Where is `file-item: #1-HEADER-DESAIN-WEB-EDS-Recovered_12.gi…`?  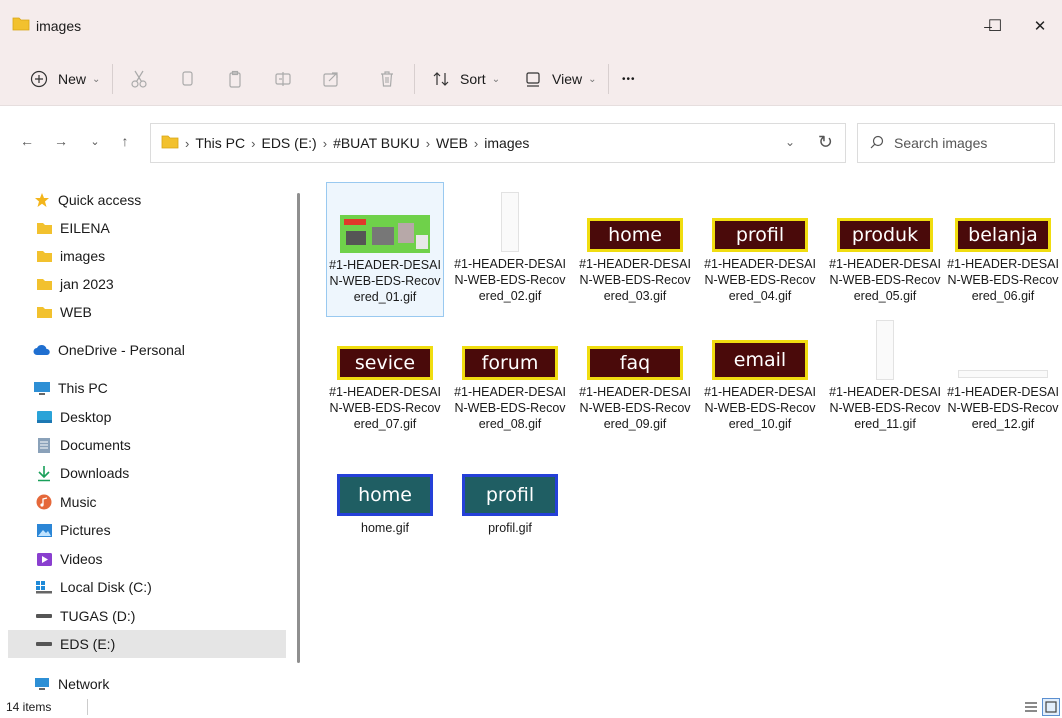
file-item: #1-HEADER-DESAIN-WEB-EDS-Recovered_12.gi… is located at coordinates (1003, 377).